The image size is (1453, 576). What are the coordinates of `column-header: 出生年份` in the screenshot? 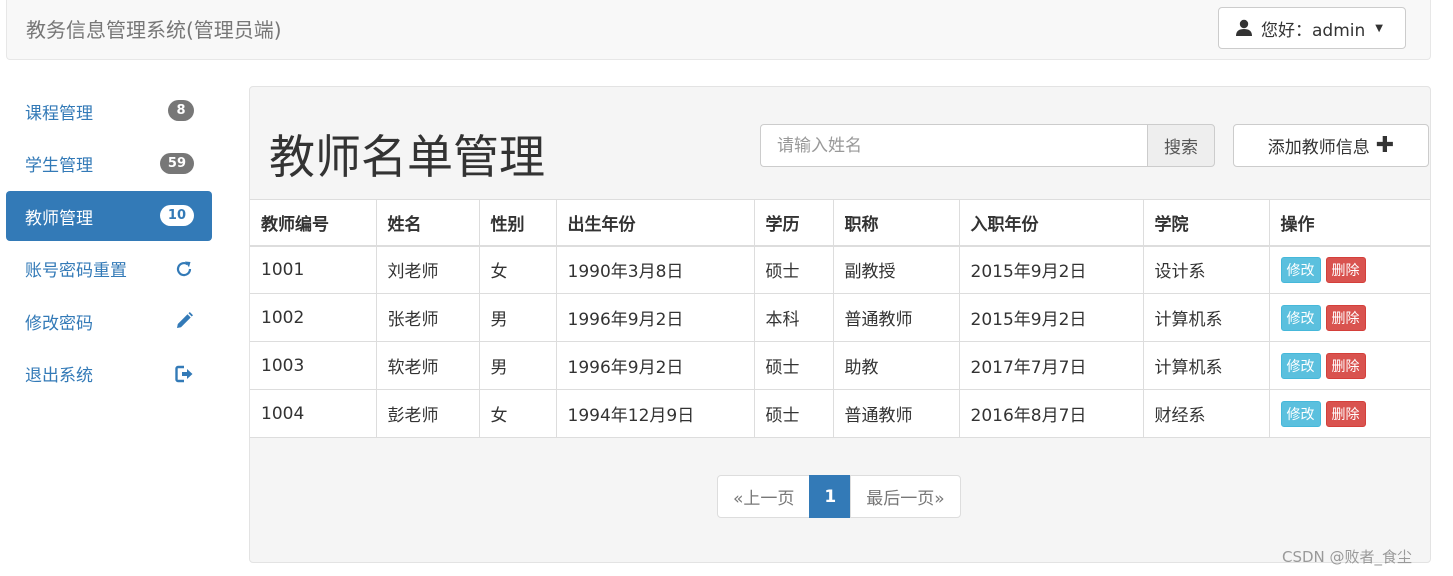 It's located at (655, 223).